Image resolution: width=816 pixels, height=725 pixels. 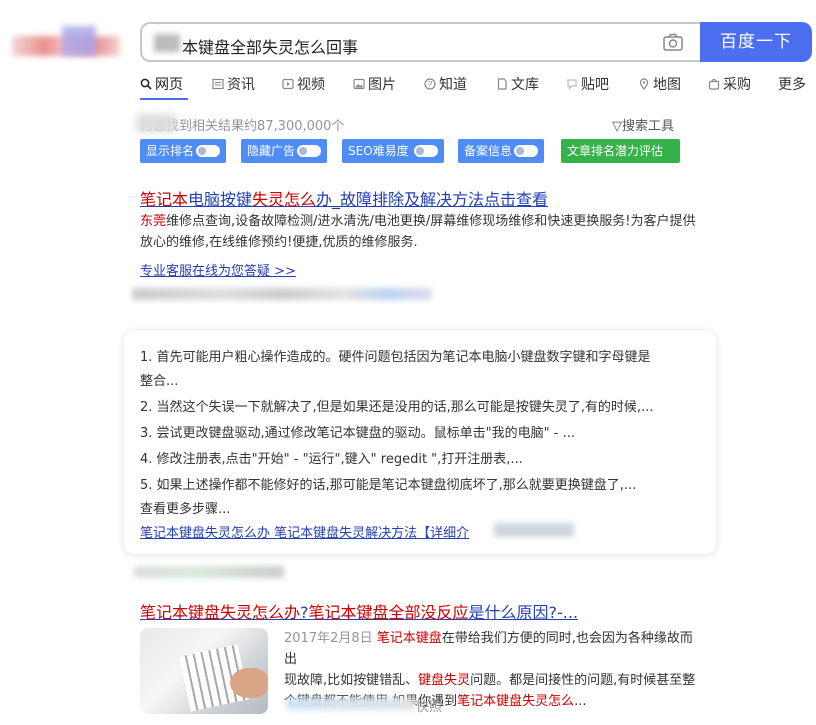 I want to click on hand-image, so click(x=249, y=683).